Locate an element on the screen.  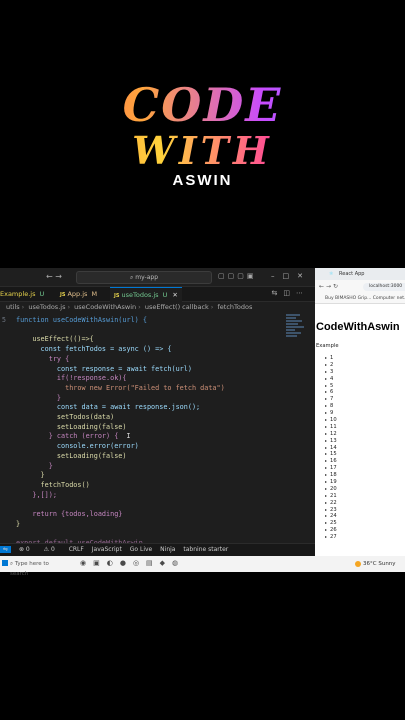
remote-icon: ⇋ is located at coordinates (6, 549).